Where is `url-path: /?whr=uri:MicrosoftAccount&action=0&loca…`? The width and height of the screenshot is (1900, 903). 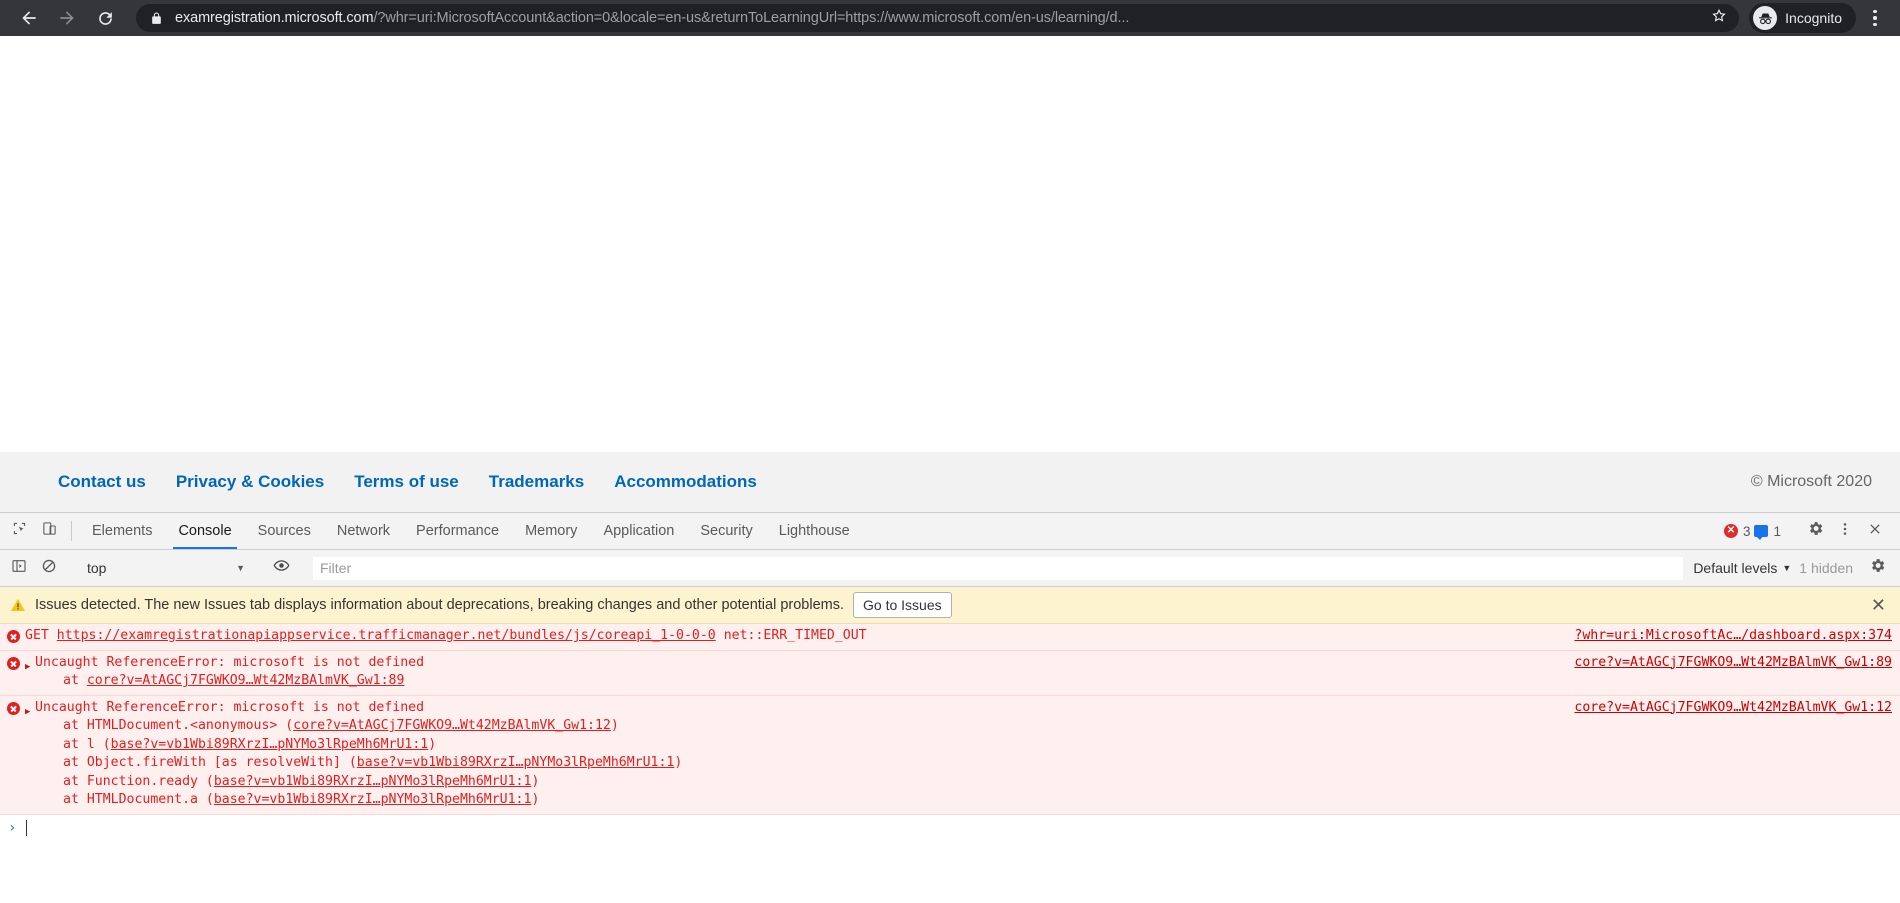
url-path: /?whr=uri:MicrosoftAccount&action=0&loca… is located at coordinates (751, 18).